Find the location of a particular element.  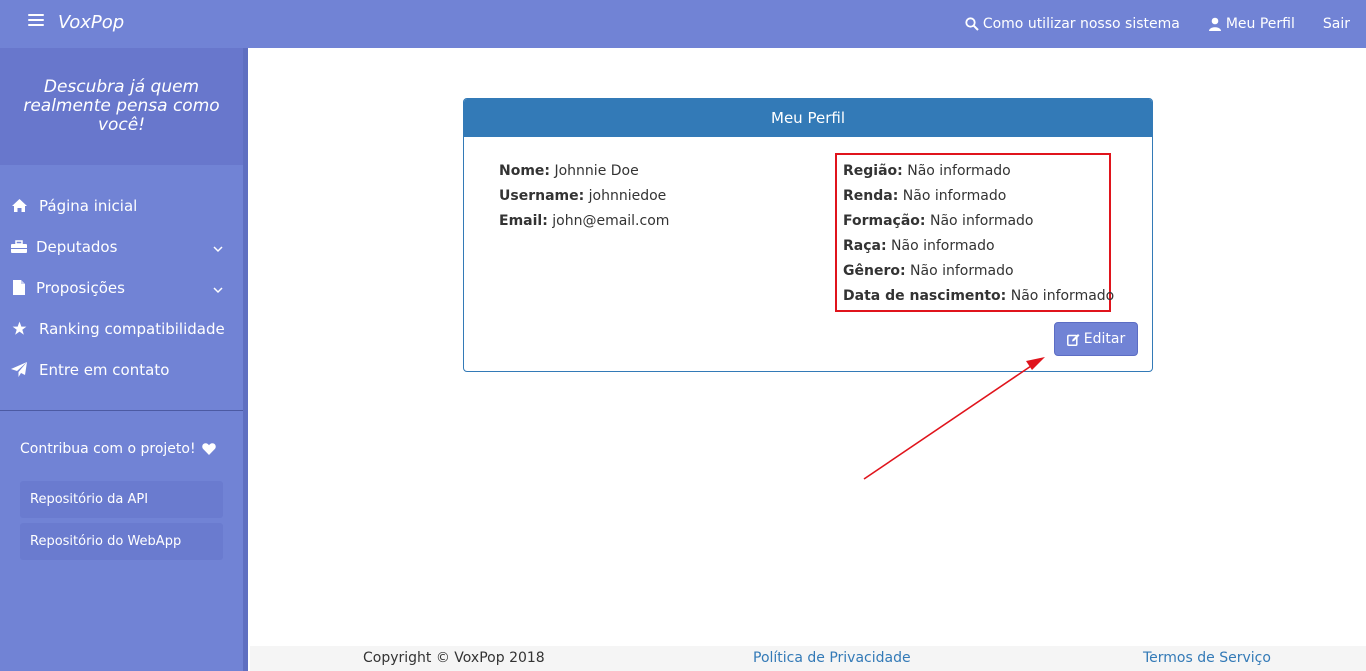

contribute-label: Contribua com o projeto! is located at coordinates (108, 449).